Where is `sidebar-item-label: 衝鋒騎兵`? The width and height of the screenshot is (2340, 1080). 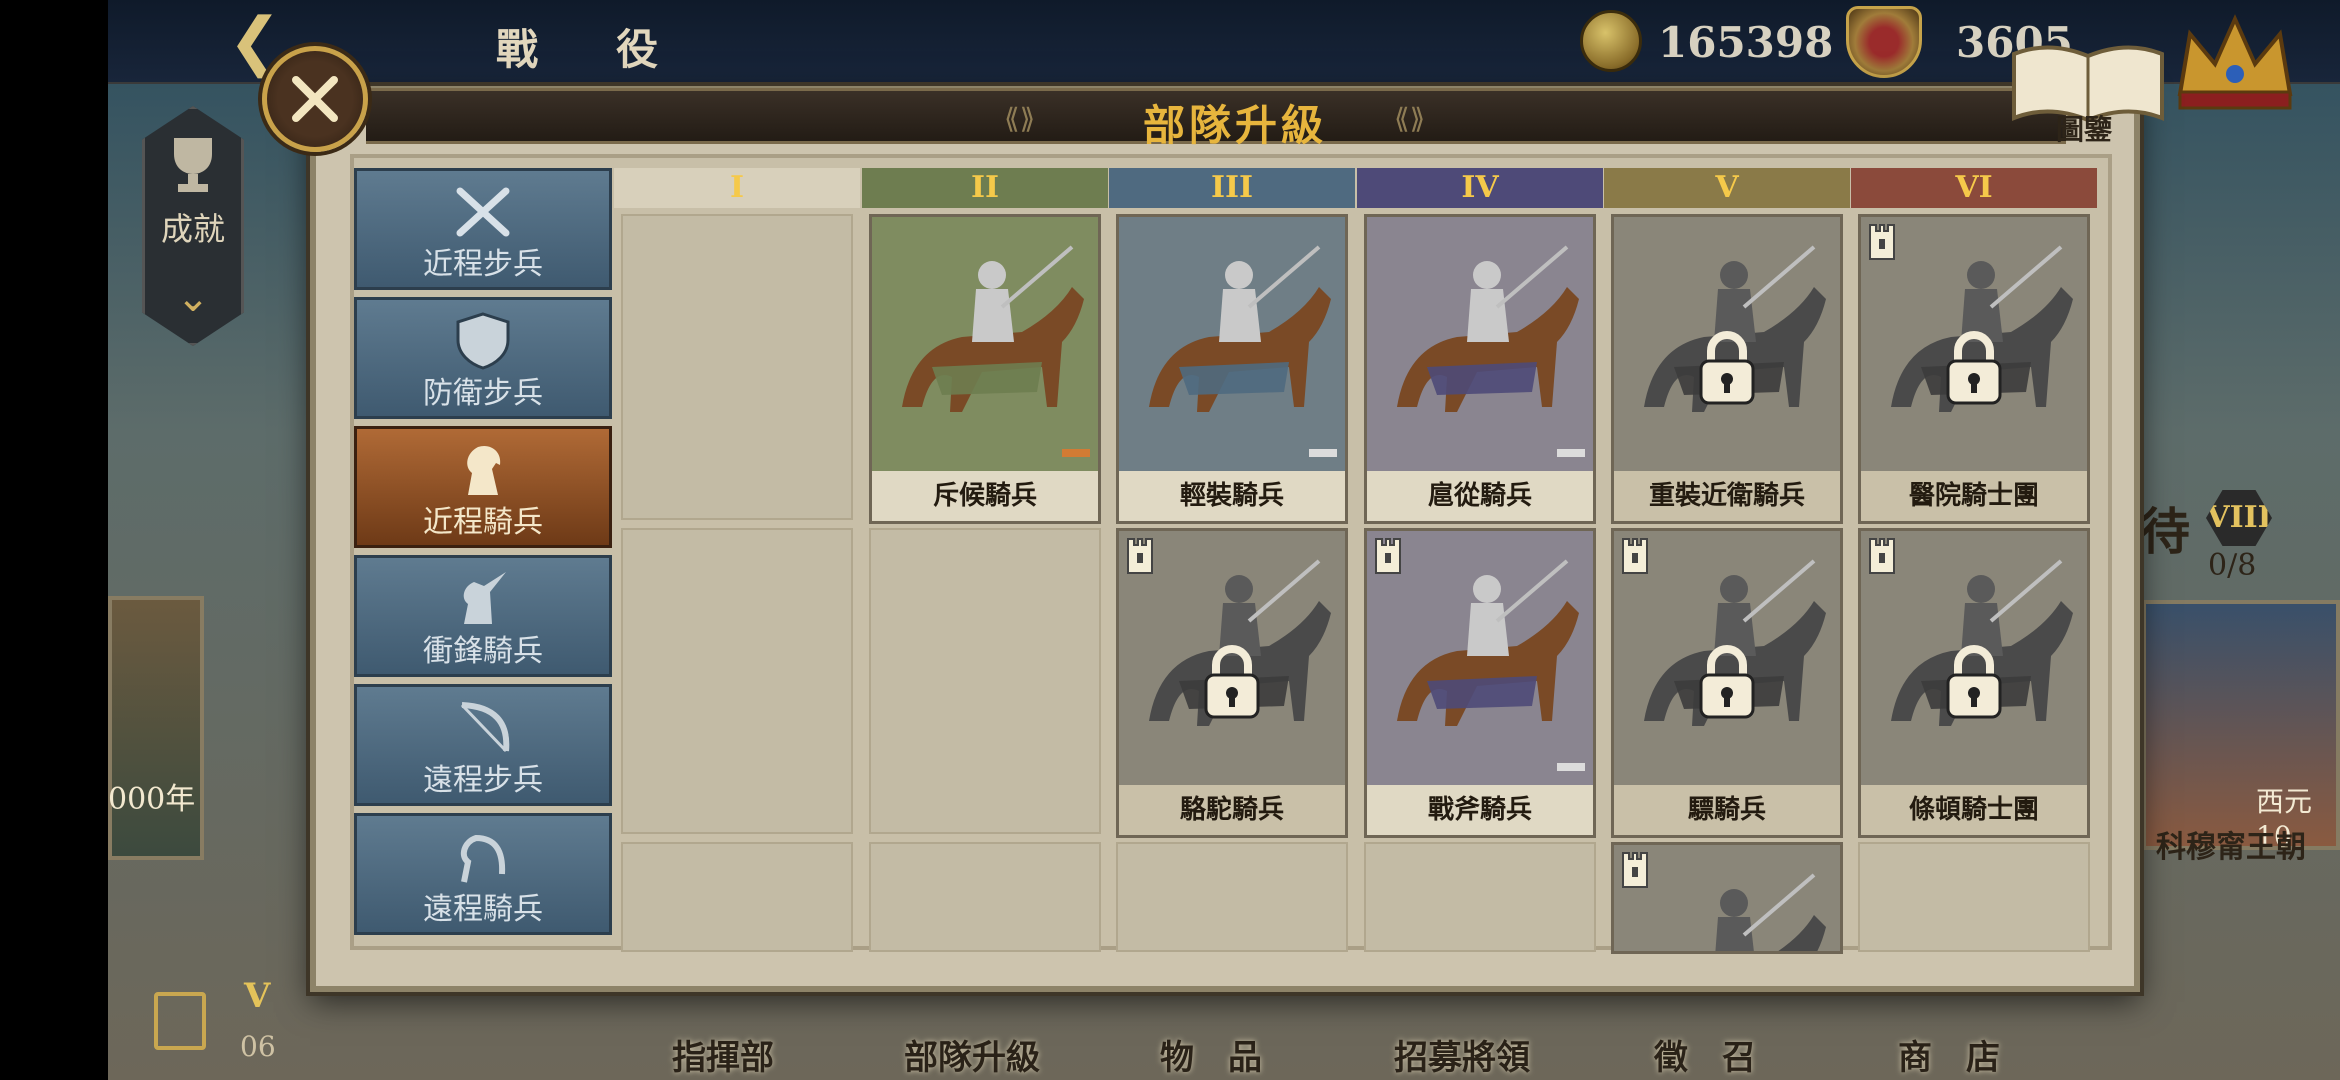
sidebar-item-label: 衝鋒騎兵 is located at coordinates (483, 651).